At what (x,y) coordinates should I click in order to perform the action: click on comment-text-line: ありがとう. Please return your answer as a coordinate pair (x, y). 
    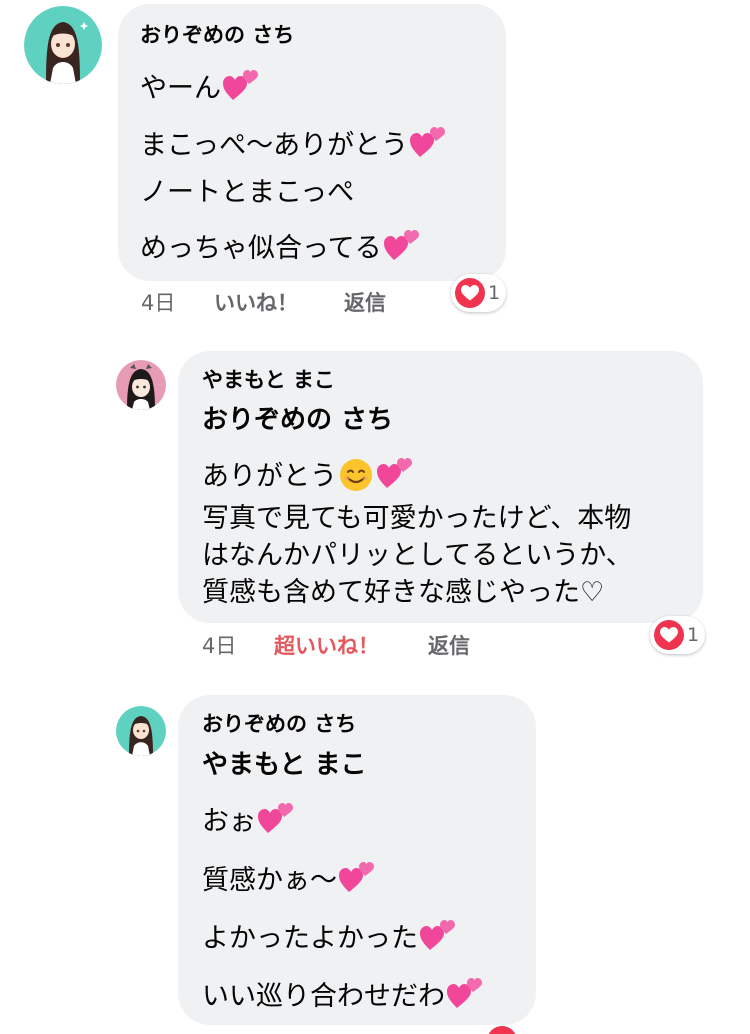
    Looking at the image, I should click on (307, 476).